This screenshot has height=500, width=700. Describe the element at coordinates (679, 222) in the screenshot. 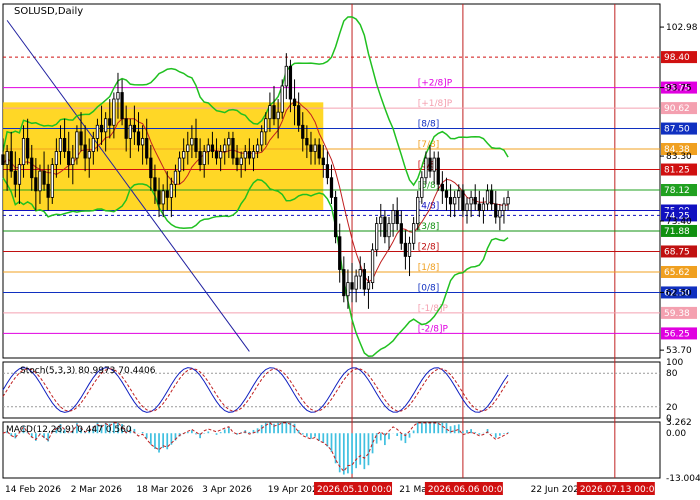

I see `price-tick-label-3: 73.40` at that location.